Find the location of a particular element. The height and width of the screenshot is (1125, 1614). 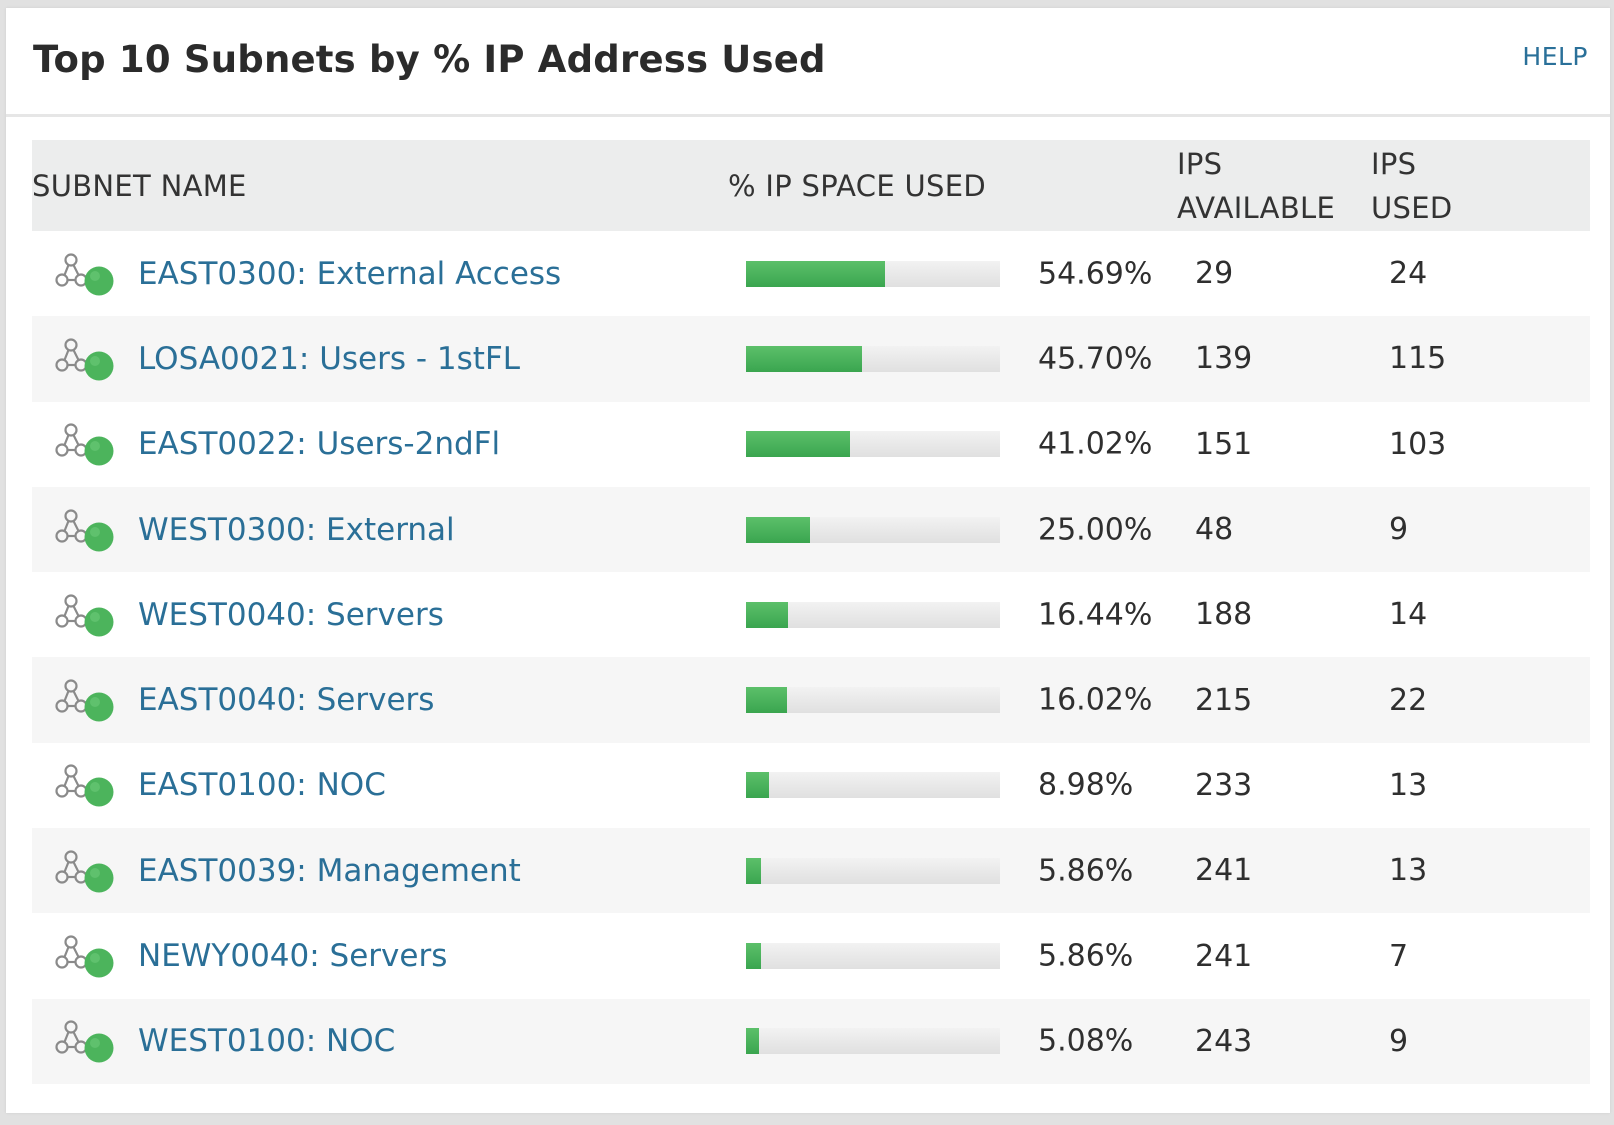

ips-available-value: 215 is located at coordinates (1224, 700).